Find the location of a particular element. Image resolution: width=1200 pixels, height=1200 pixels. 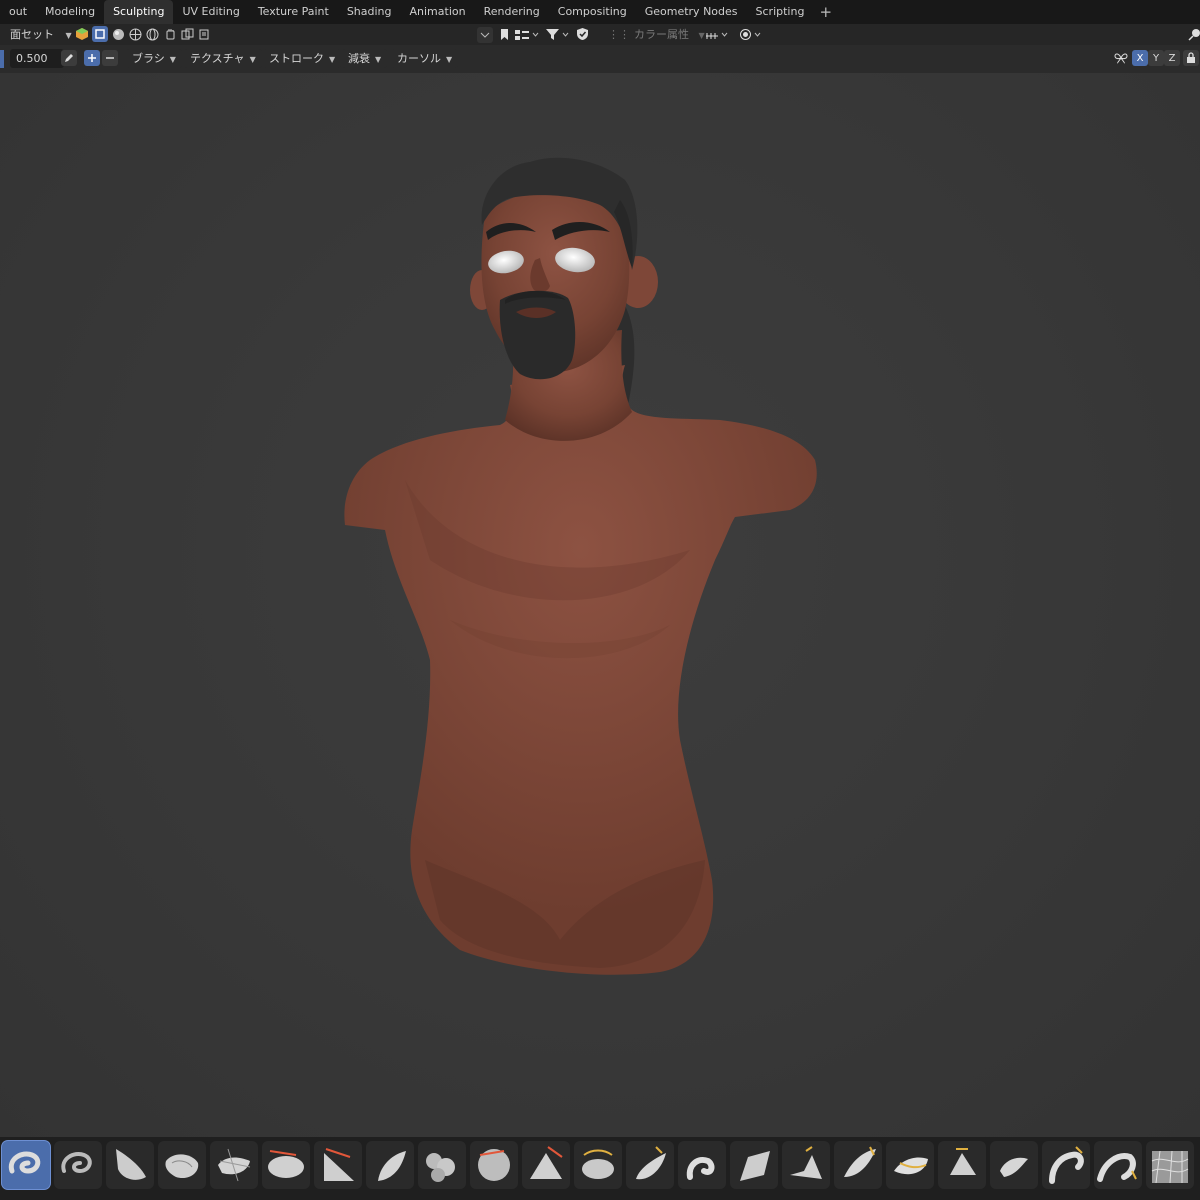

brush-blob-icon is located at coordinates (392, 1166).